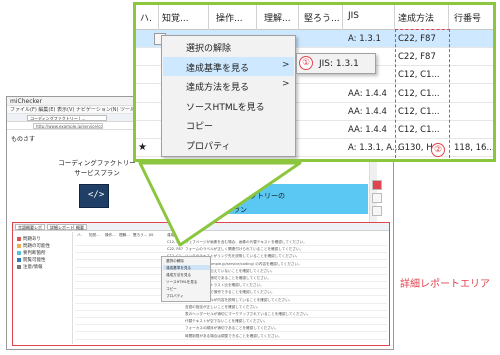  I want to click on mini-row-description: 言語の指定が正しいことを確認してください。, so click(223, 306).